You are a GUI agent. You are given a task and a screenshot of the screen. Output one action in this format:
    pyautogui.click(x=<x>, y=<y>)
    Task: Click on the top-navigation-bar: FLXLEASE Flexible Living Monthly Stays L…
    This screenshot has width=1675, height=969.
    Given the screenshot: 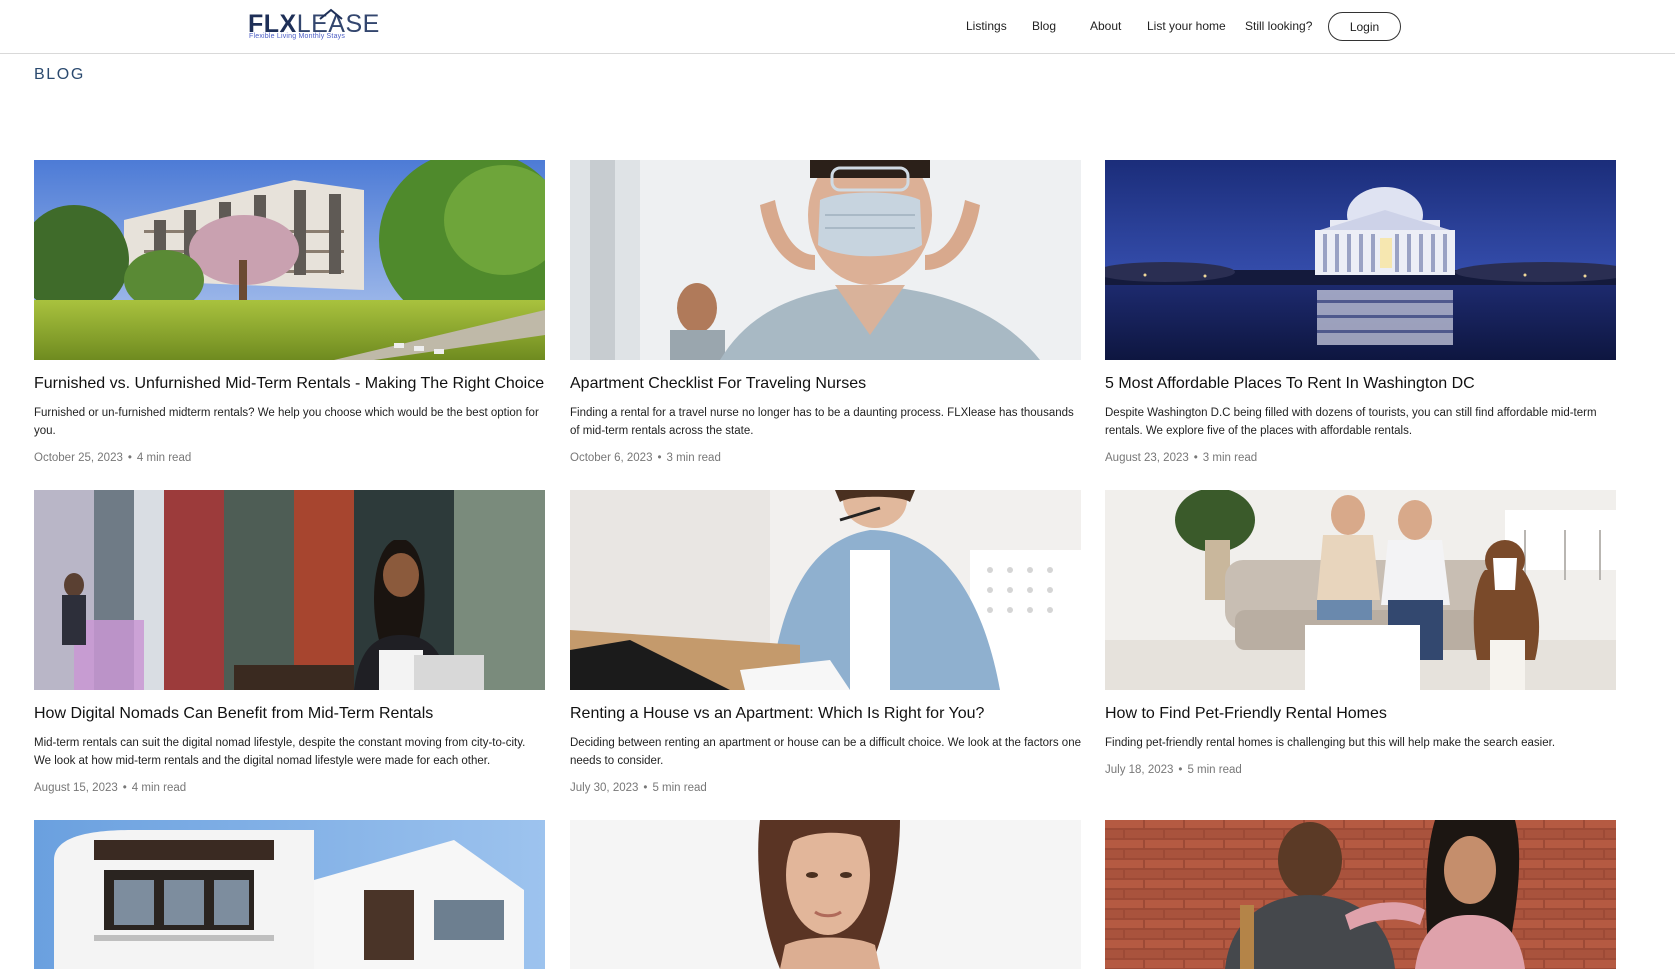 What is the action you would take?
    pyautogui.click(x=837, y=27)
    